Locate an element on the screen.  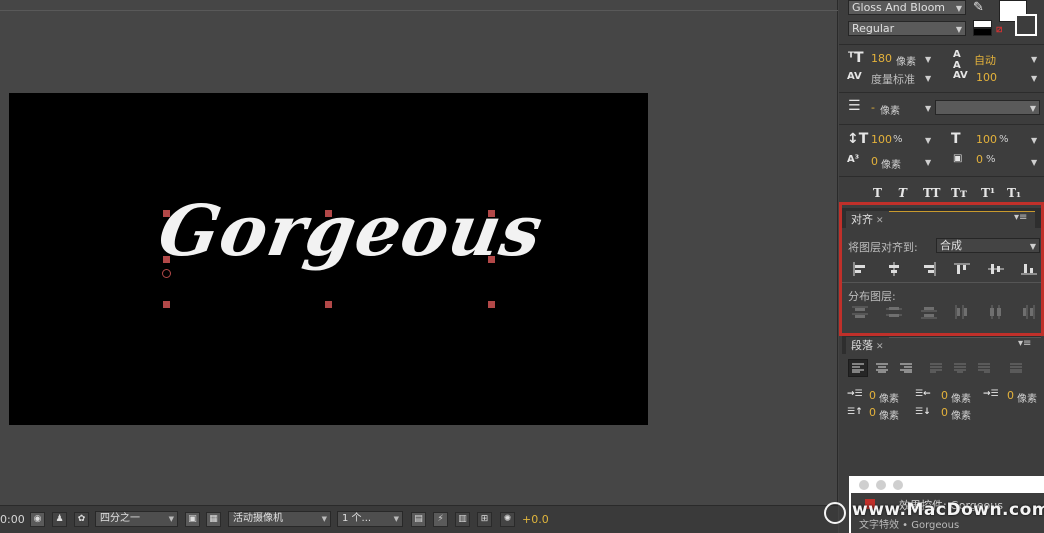
stroke-width-value: - is located at coordinates (873, 107).